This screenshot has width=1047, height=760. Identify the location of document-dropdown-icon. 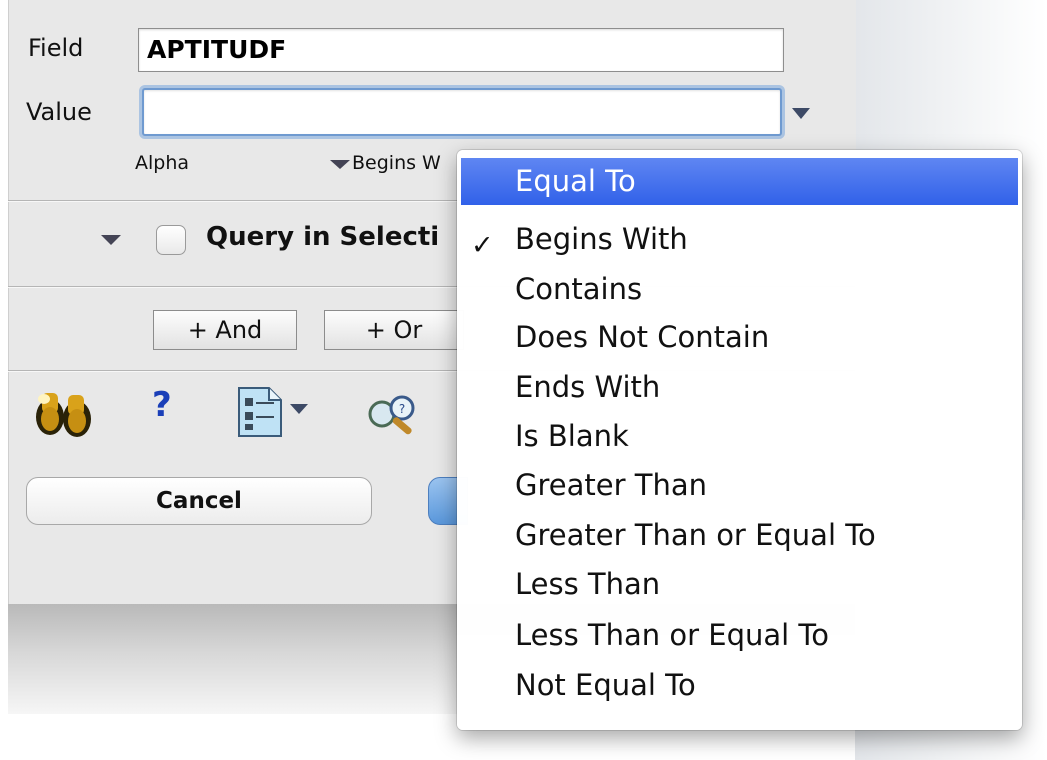
(299, 409).